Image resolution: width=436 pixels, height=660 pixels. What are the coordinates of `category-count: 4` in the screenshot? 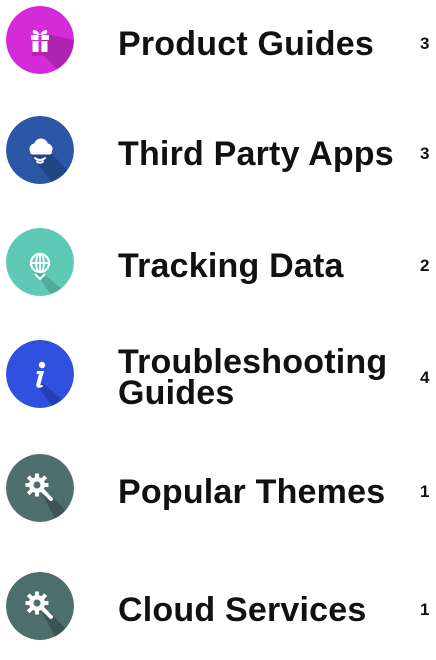 It's located at (425, 377).